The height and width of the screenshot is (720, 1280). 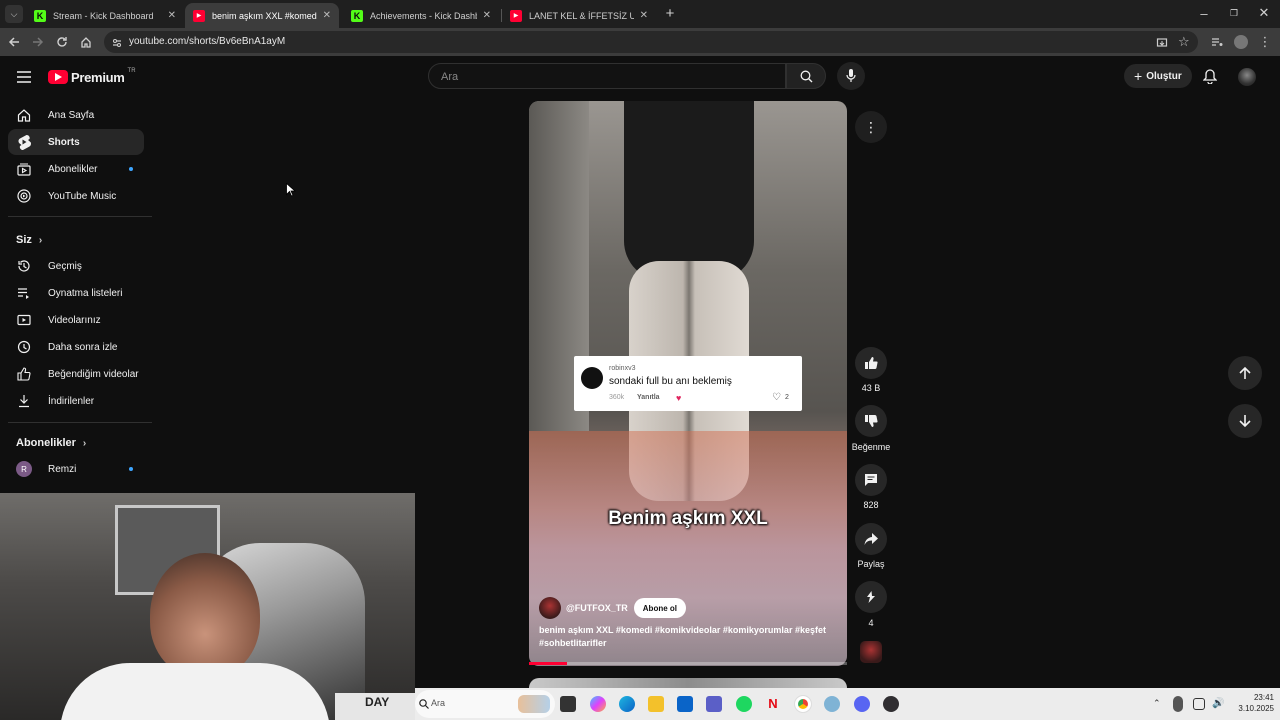 I want to click on remix-icon, so click(x=871, y=597).